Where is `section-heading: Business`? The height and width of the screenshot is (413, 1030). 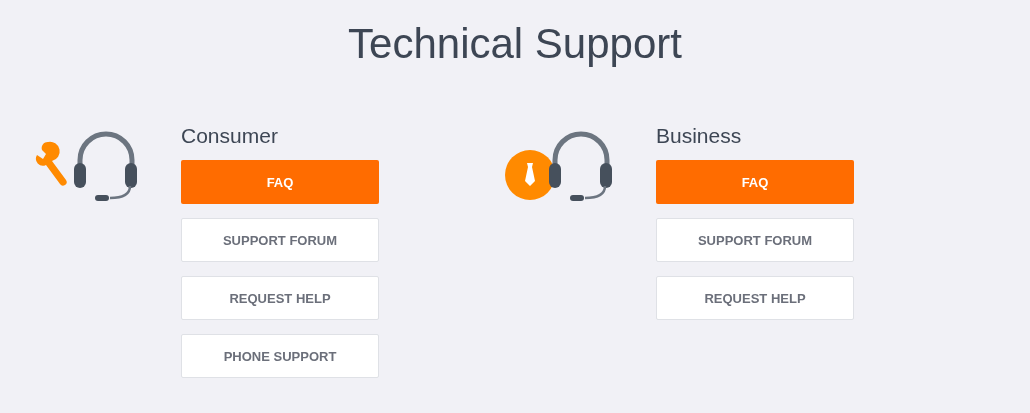 section-heading: Business is located at coordinates (699, 136).